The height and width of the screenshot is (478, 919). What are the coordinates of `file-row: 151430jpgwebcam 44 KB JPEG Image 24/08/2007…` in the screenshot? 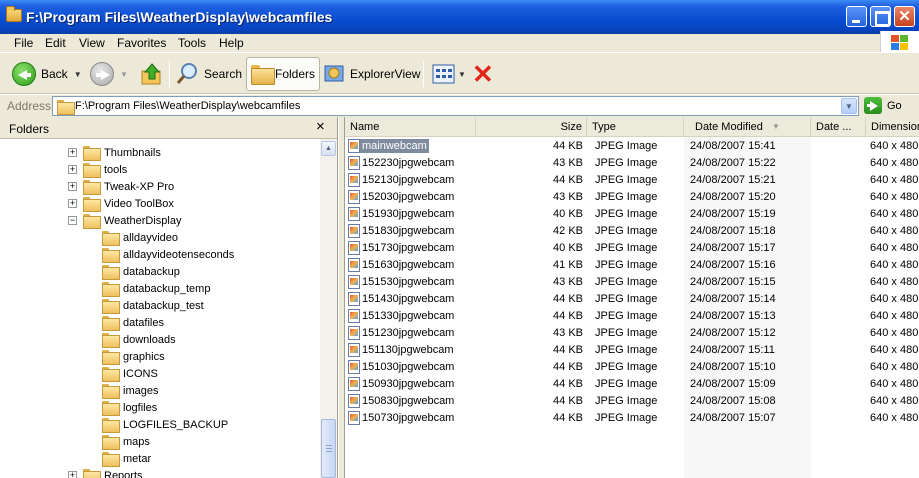 It's located at (632, 299).